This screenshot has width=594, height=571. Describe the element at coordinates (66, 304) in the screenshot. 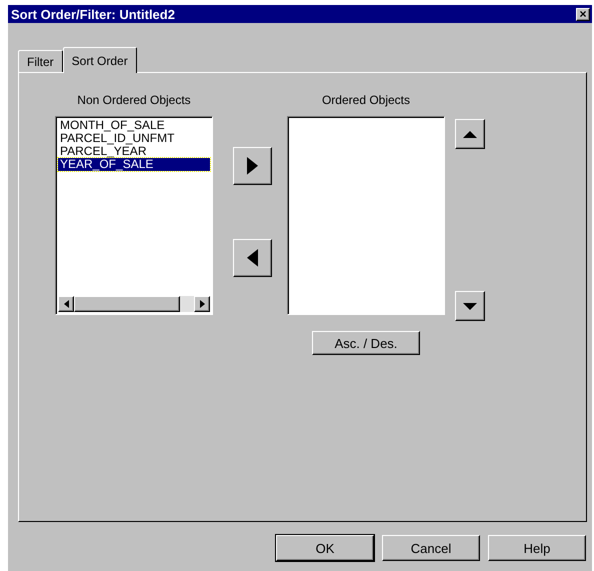

I see `scroll-left-icon` at that location.